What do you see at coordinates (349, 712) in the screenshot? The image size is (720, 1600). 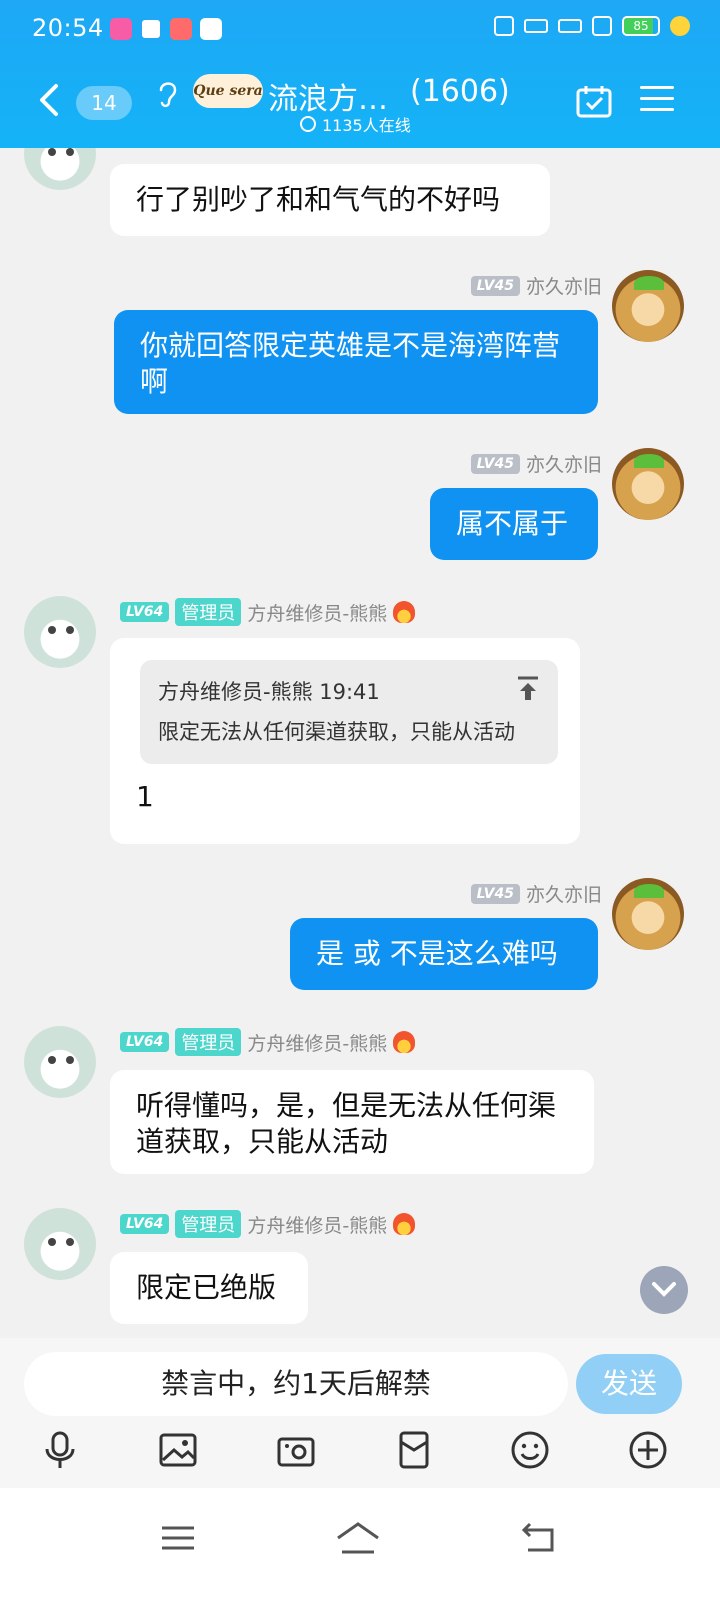 I see `quoted-message: 方舟维修员-熊熊 19:41 限定无法从任何渠道获取，只能从活动` at bounding box center [349, 712].